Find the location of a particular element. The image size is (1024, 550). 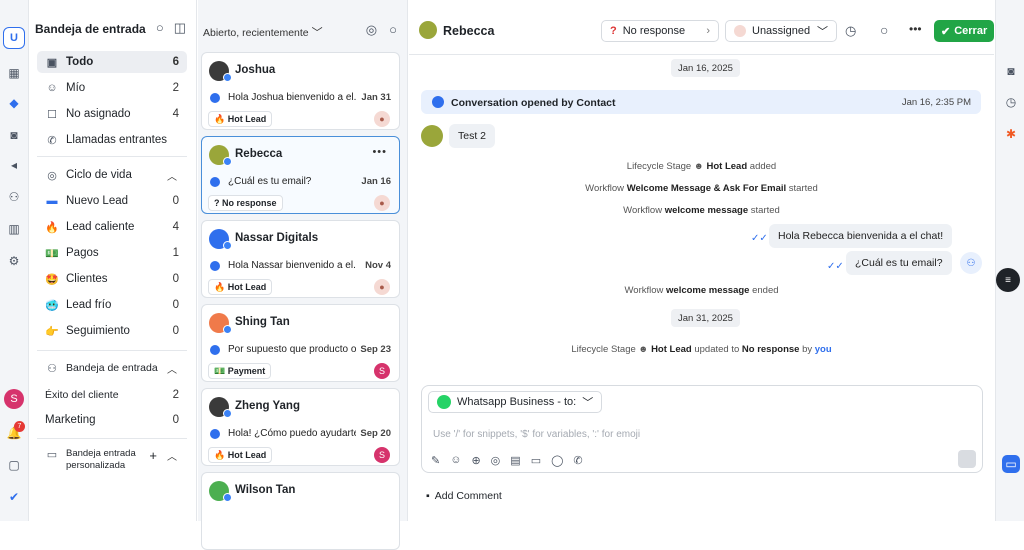

contact-name: Rebecca is located at coordinates (468, 31).